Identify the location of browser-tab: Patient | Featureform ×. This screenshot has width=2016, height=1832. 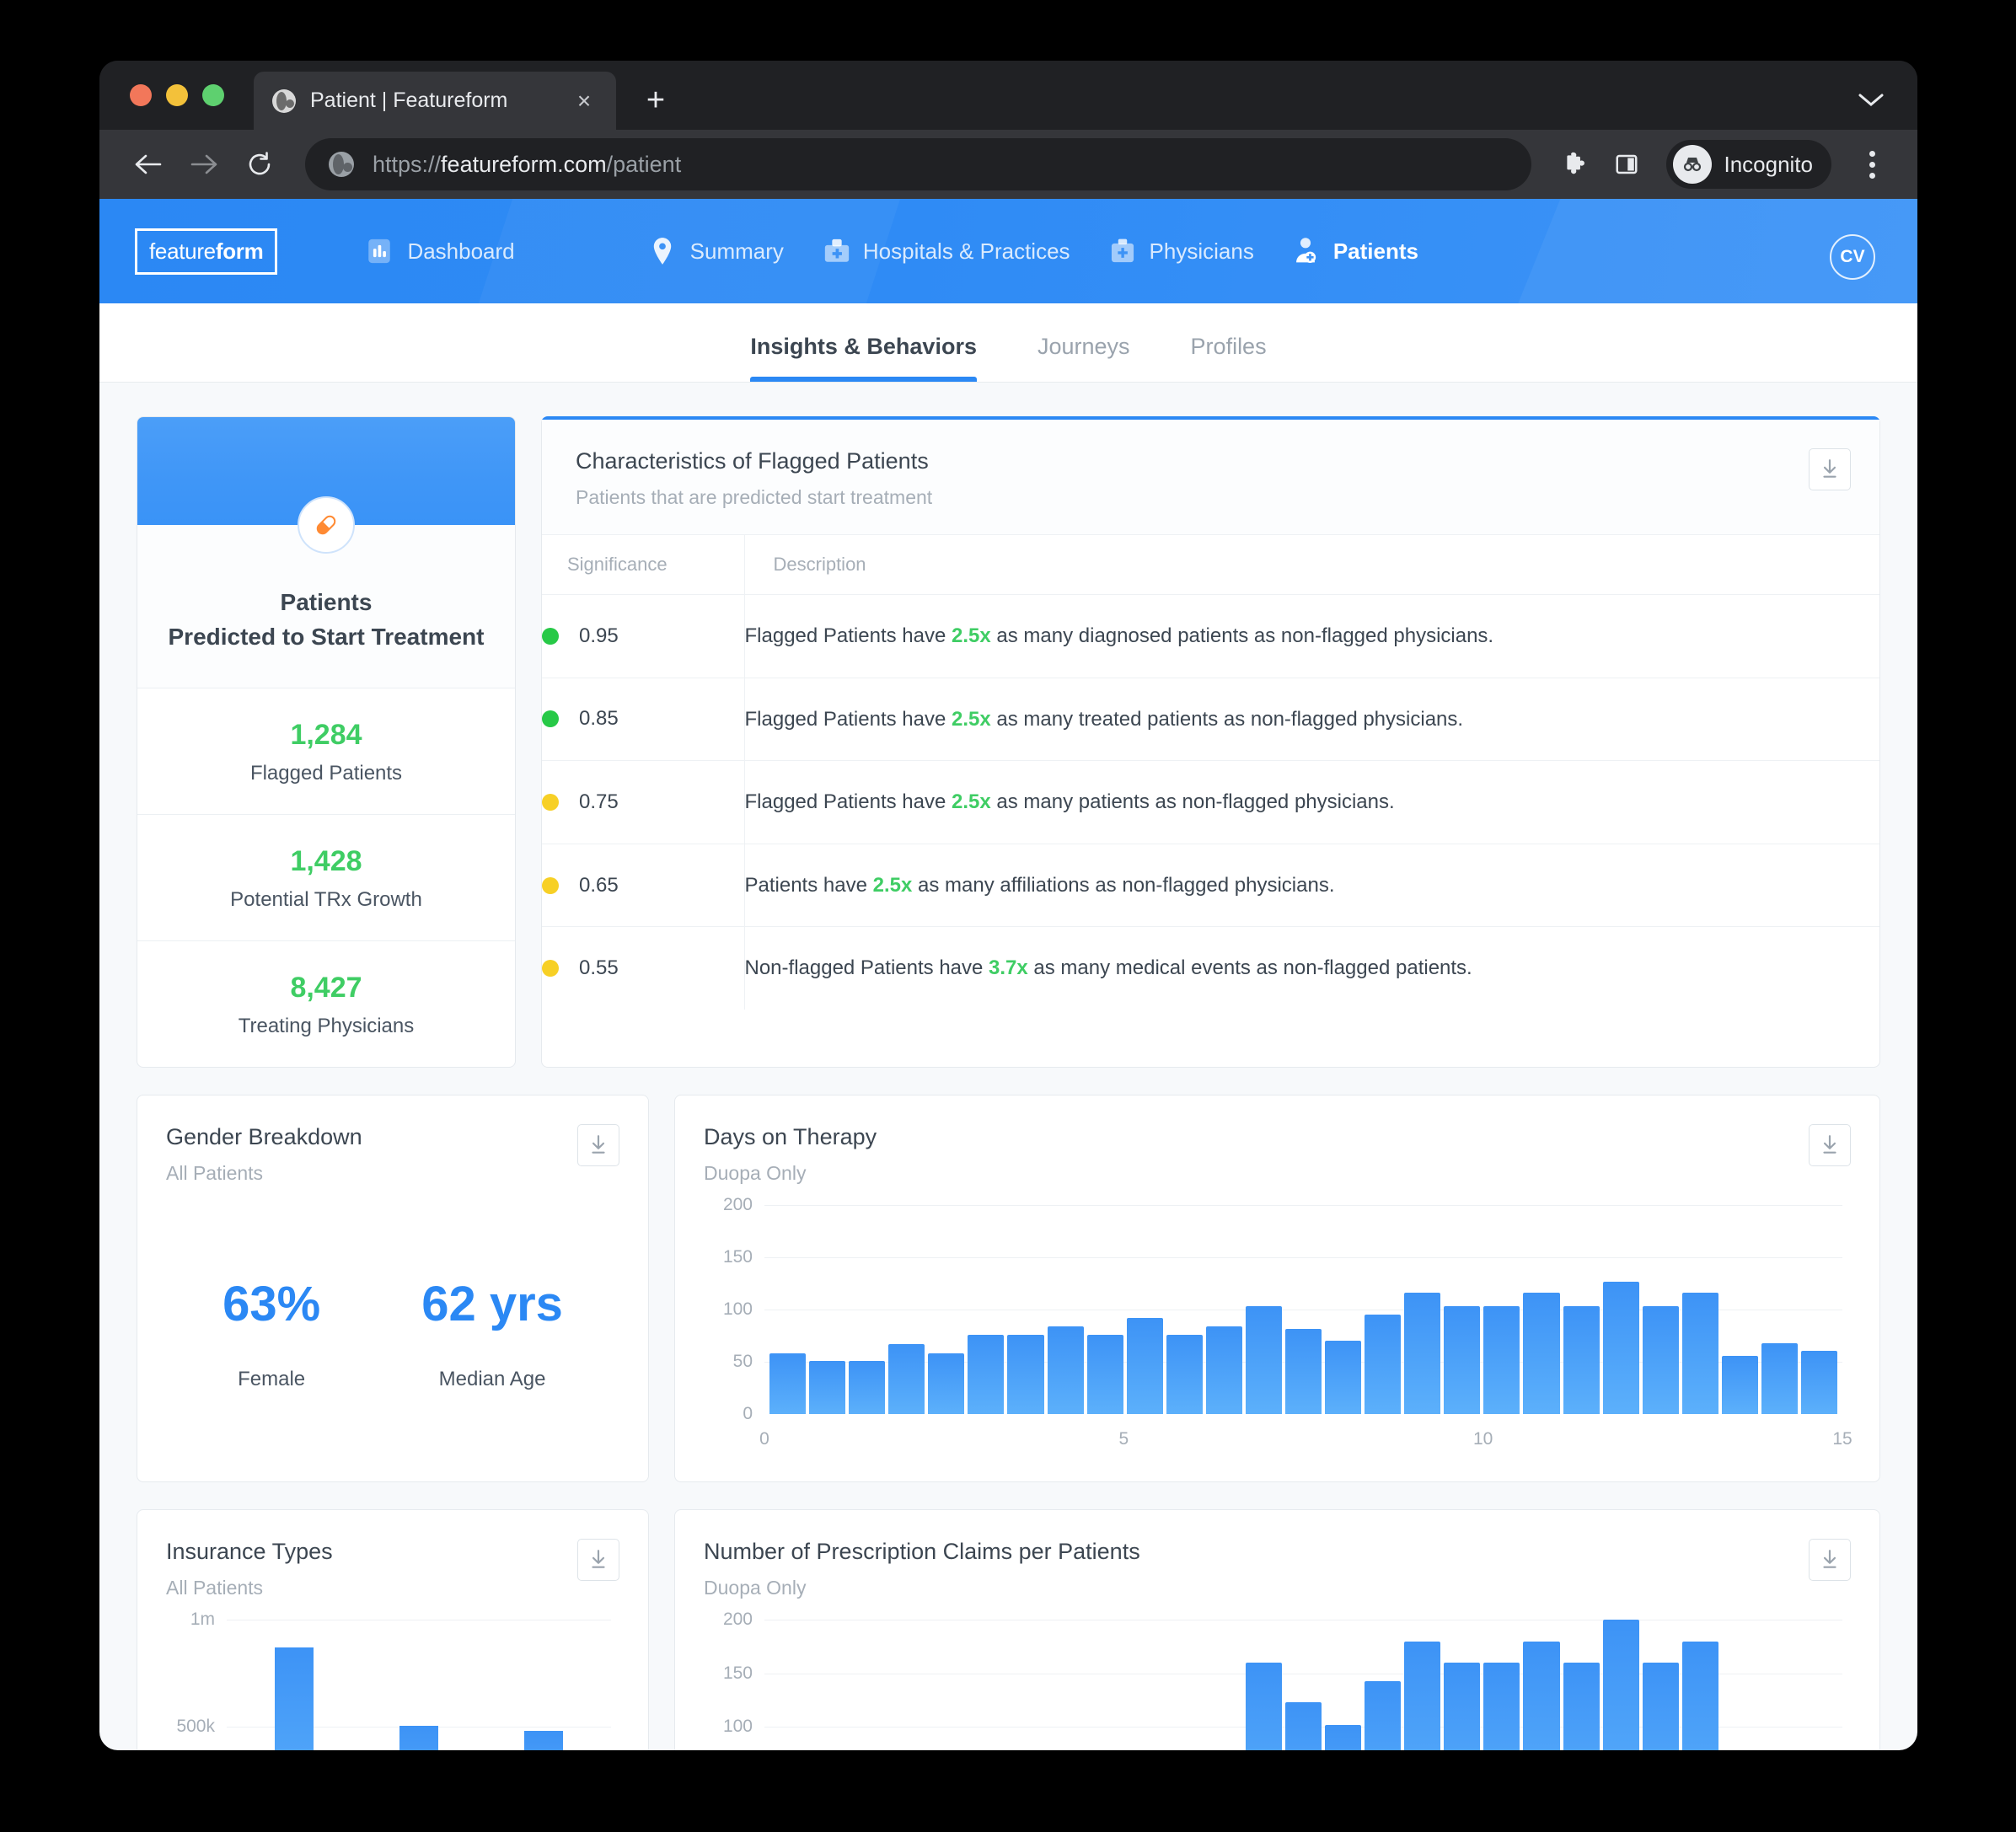
(435, 101).